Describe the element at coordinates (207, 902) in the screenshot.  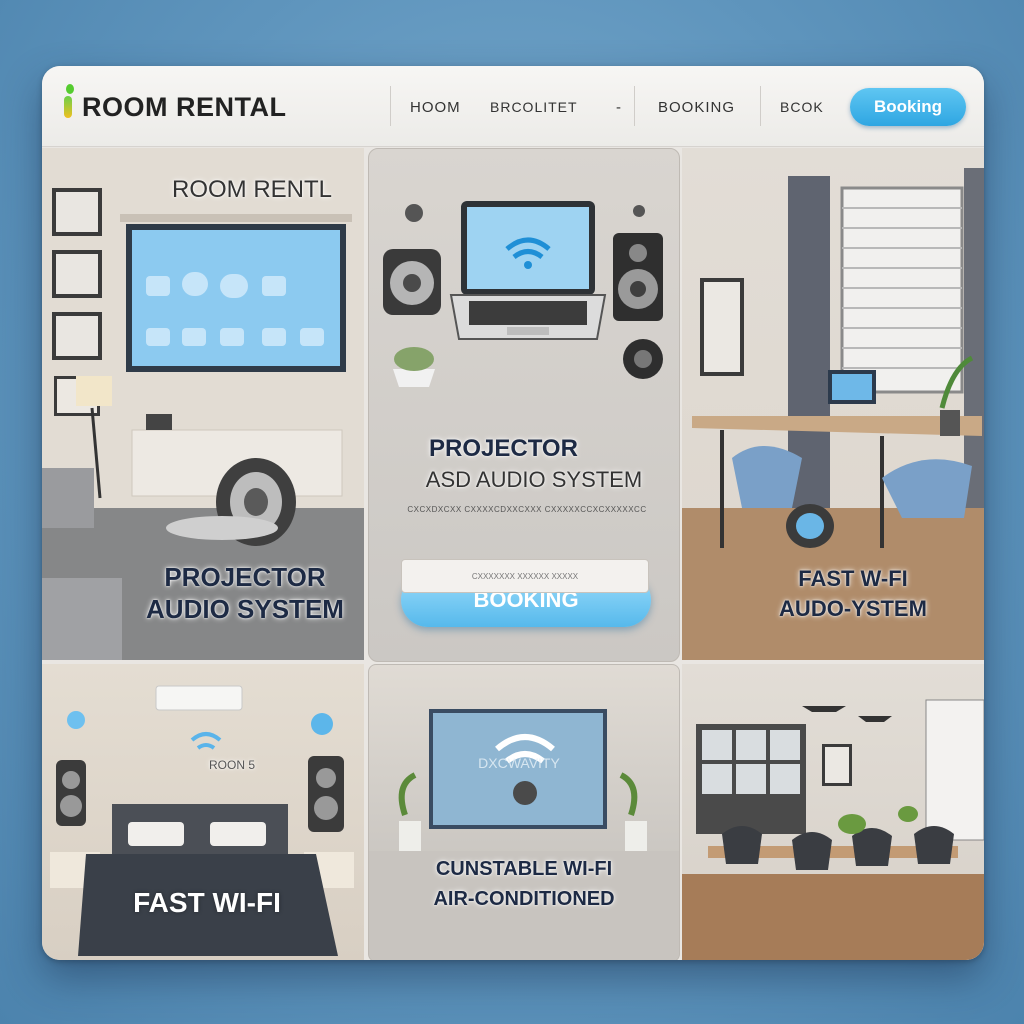
I see `feature-label: FAST WI-FI` at that location.